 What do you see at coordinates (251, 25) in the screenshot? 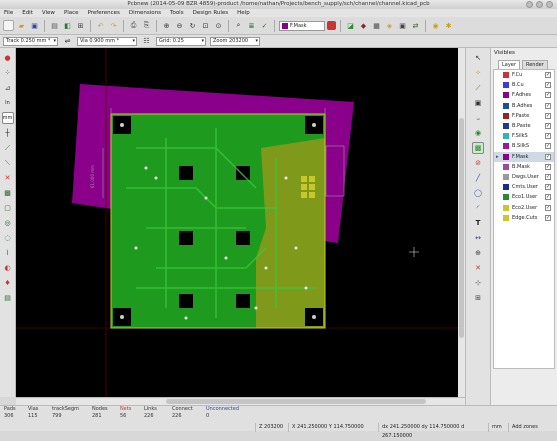
I see `netlist-icon: ≣` at bounding box center [251, 25].